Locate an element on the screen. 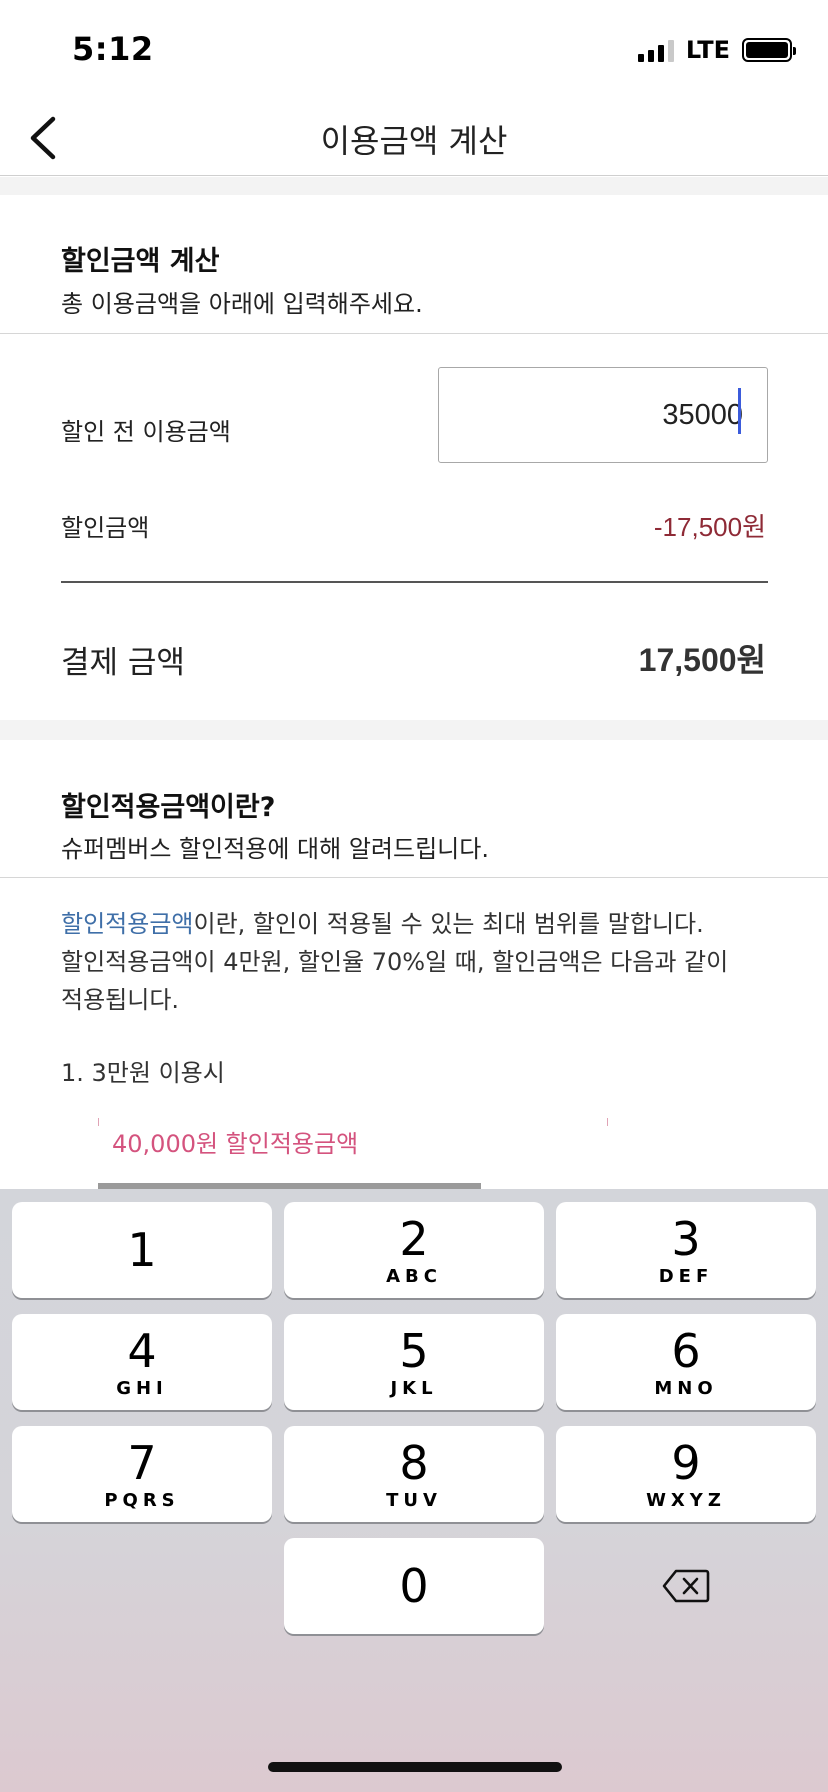 Image resolution: width=828 pixels, height=1792 pixels. key-letters: DEF is located at coordinates (686, 1276).